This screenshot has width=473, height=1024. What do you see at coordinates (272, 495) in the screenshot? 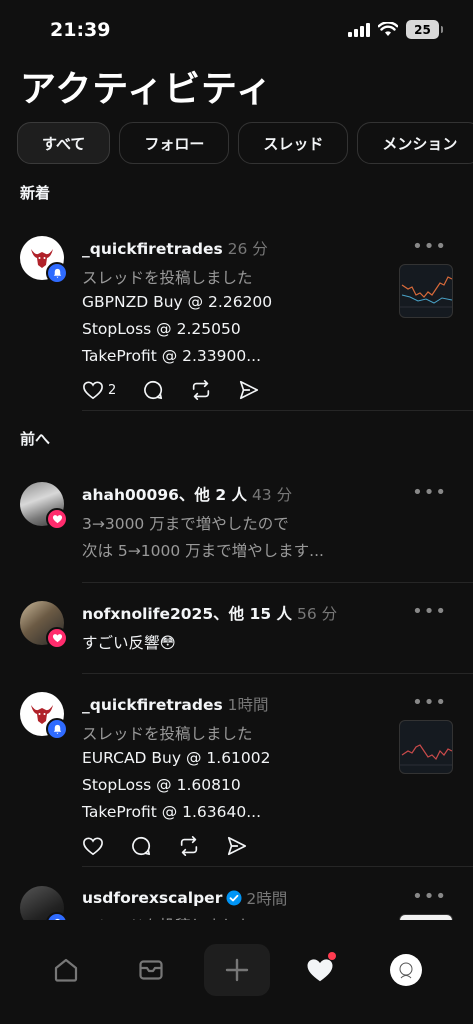
I see `timestamp: 43 分` at bounding box center [272, 495].